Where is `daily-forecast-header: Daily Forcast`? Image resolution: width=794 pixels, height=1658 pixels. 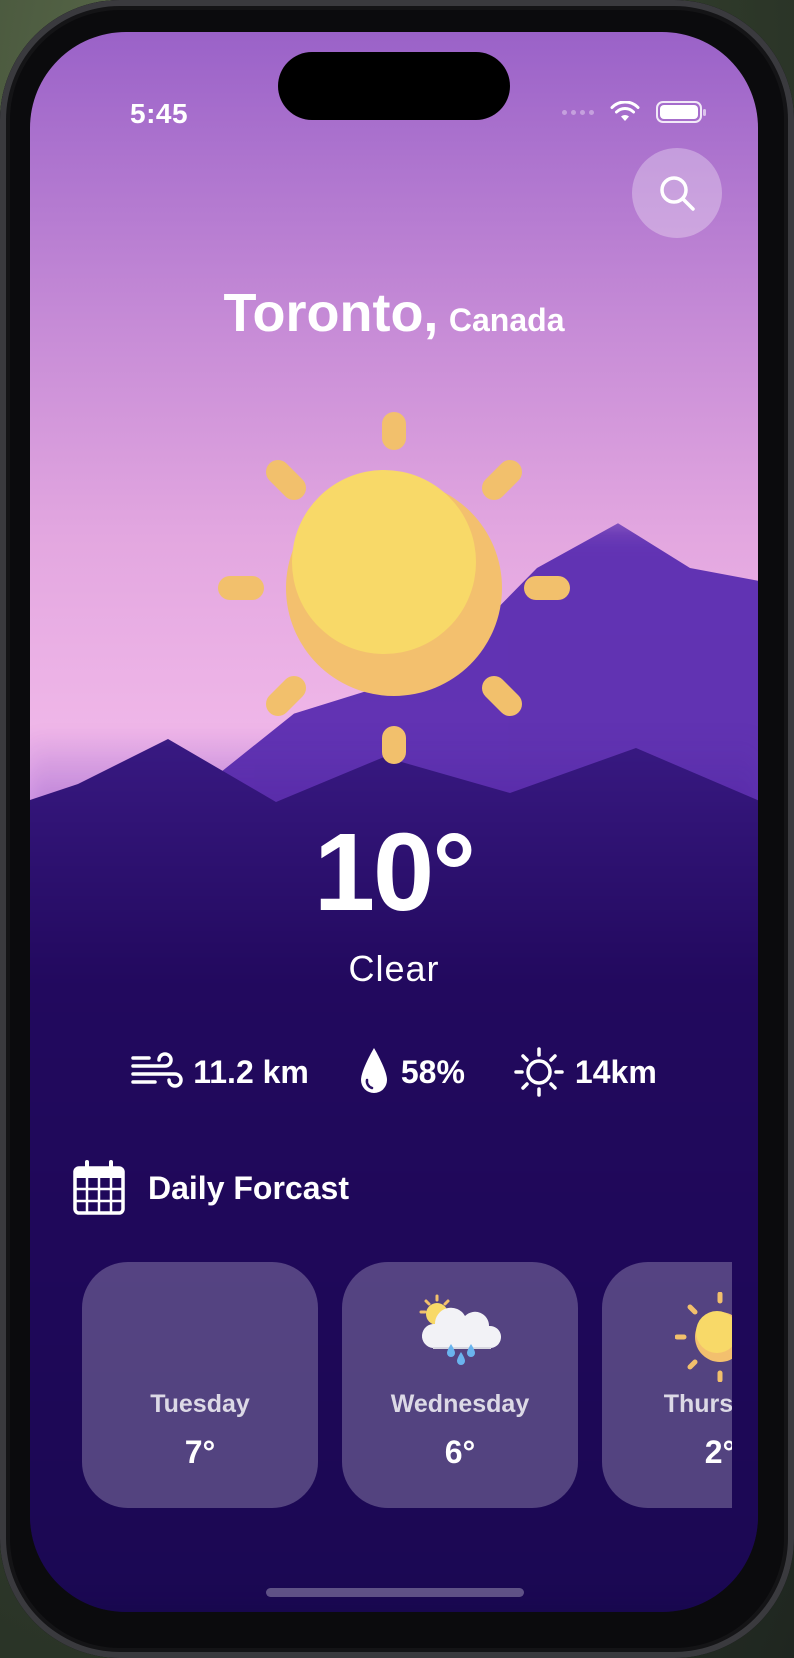
daily-forecast-header: Daily Forcast is located at coordinates (210, 1188).